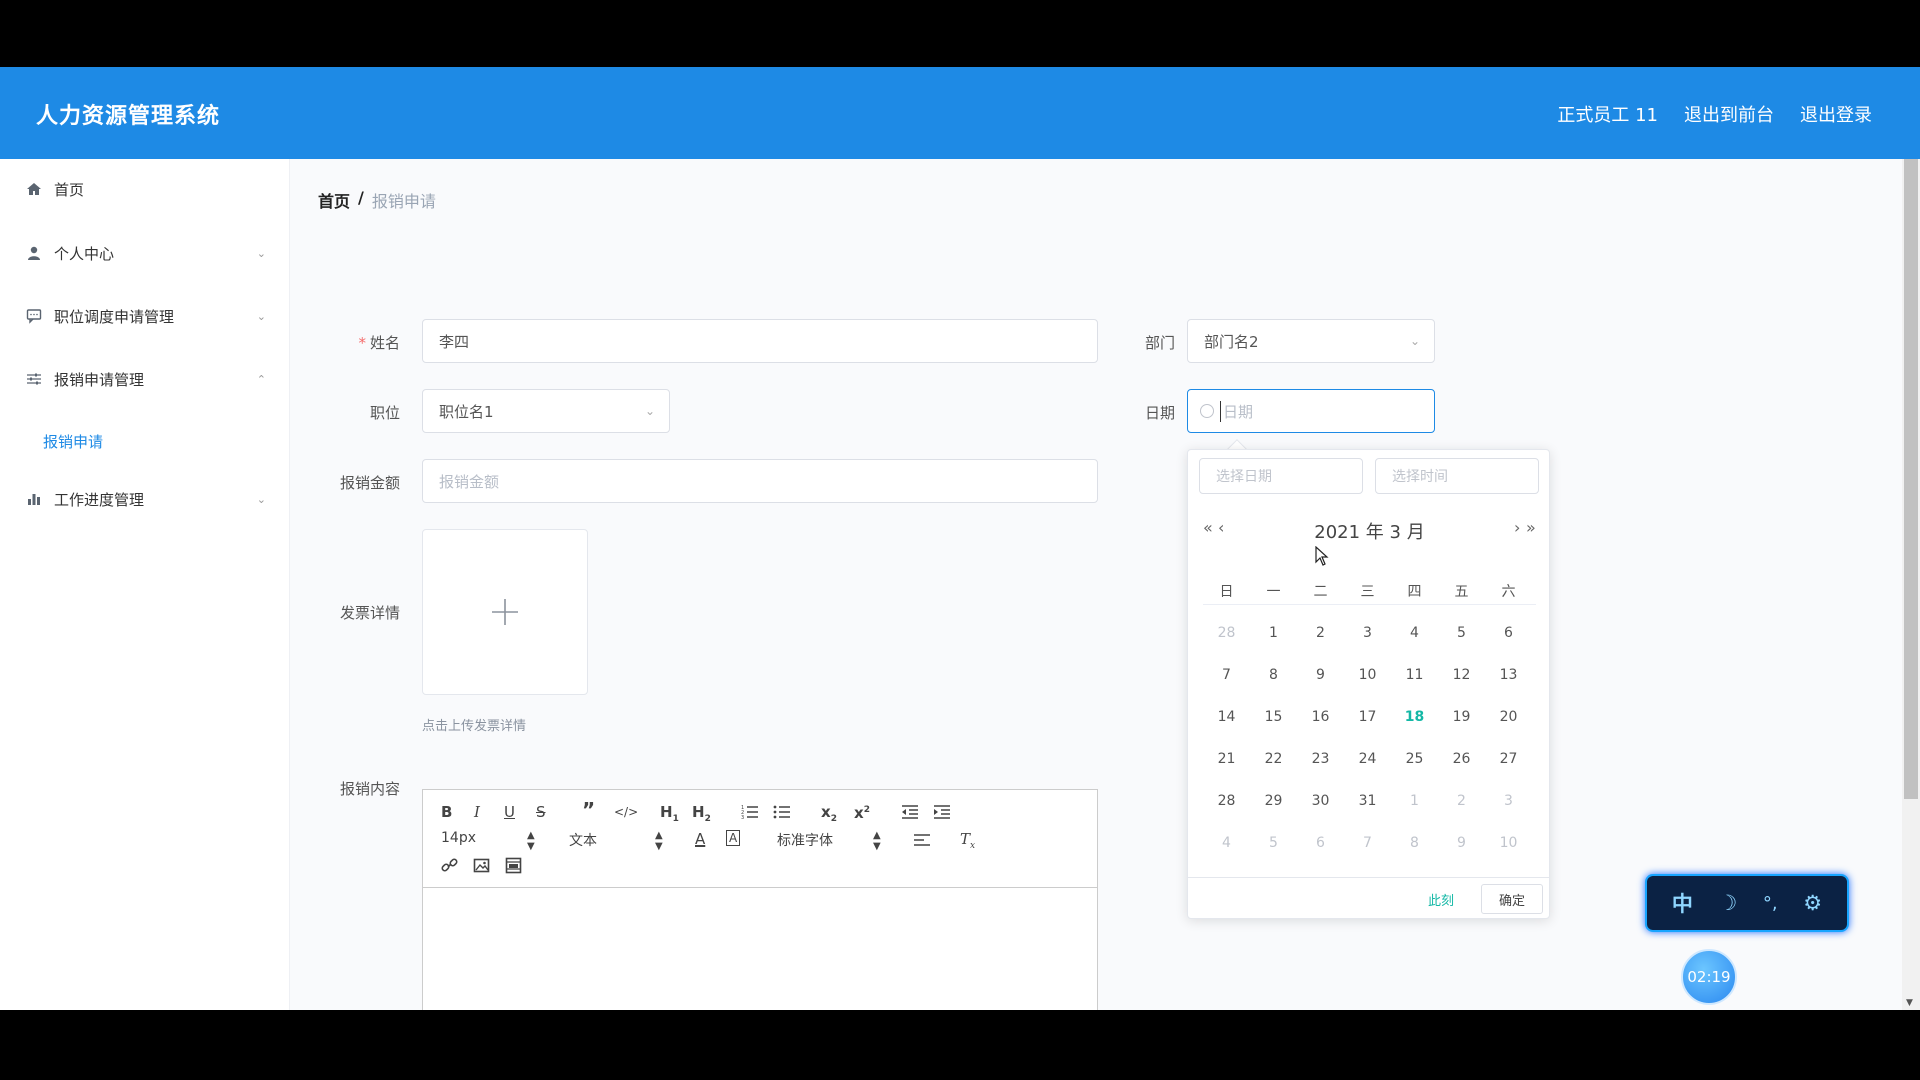 The height and width of the screenshot is (1080, 1920). Describe the element at coordinates (1727, 903) in the screenshot. I see `moon-icon: ☽` at that location.